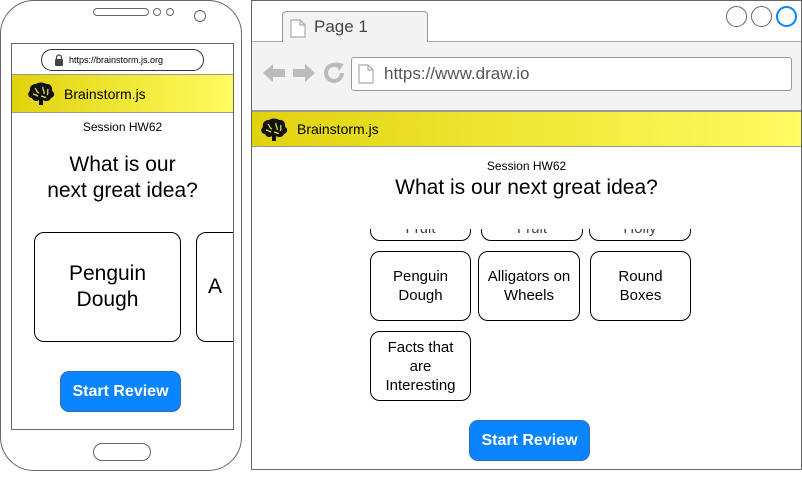 The image size is (802, 501). I want to click on card-text-line: Round, so click(640, 276).